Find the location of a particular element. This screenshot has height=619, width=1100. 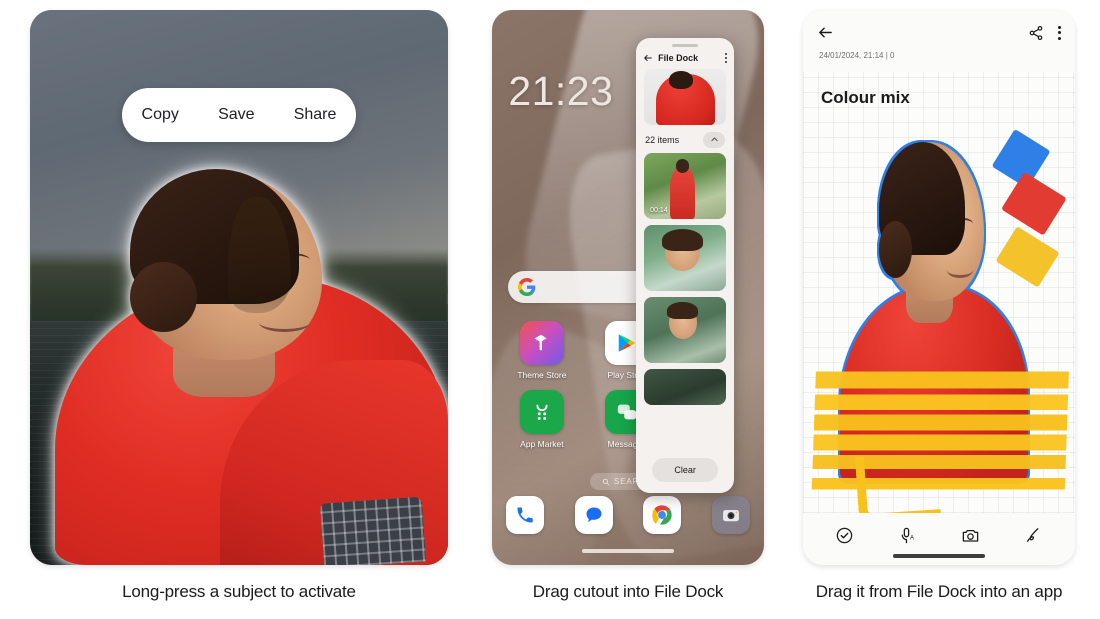

home-dock is located at coordinates (628, 515).